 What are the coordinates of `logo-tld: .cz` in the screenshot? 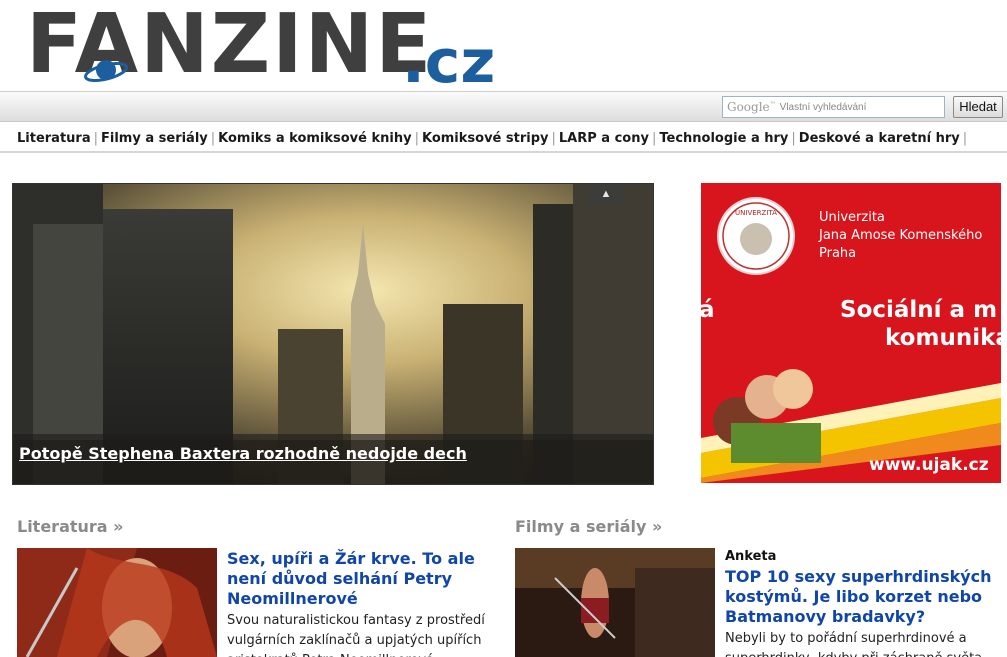 It's located at (449, 62).